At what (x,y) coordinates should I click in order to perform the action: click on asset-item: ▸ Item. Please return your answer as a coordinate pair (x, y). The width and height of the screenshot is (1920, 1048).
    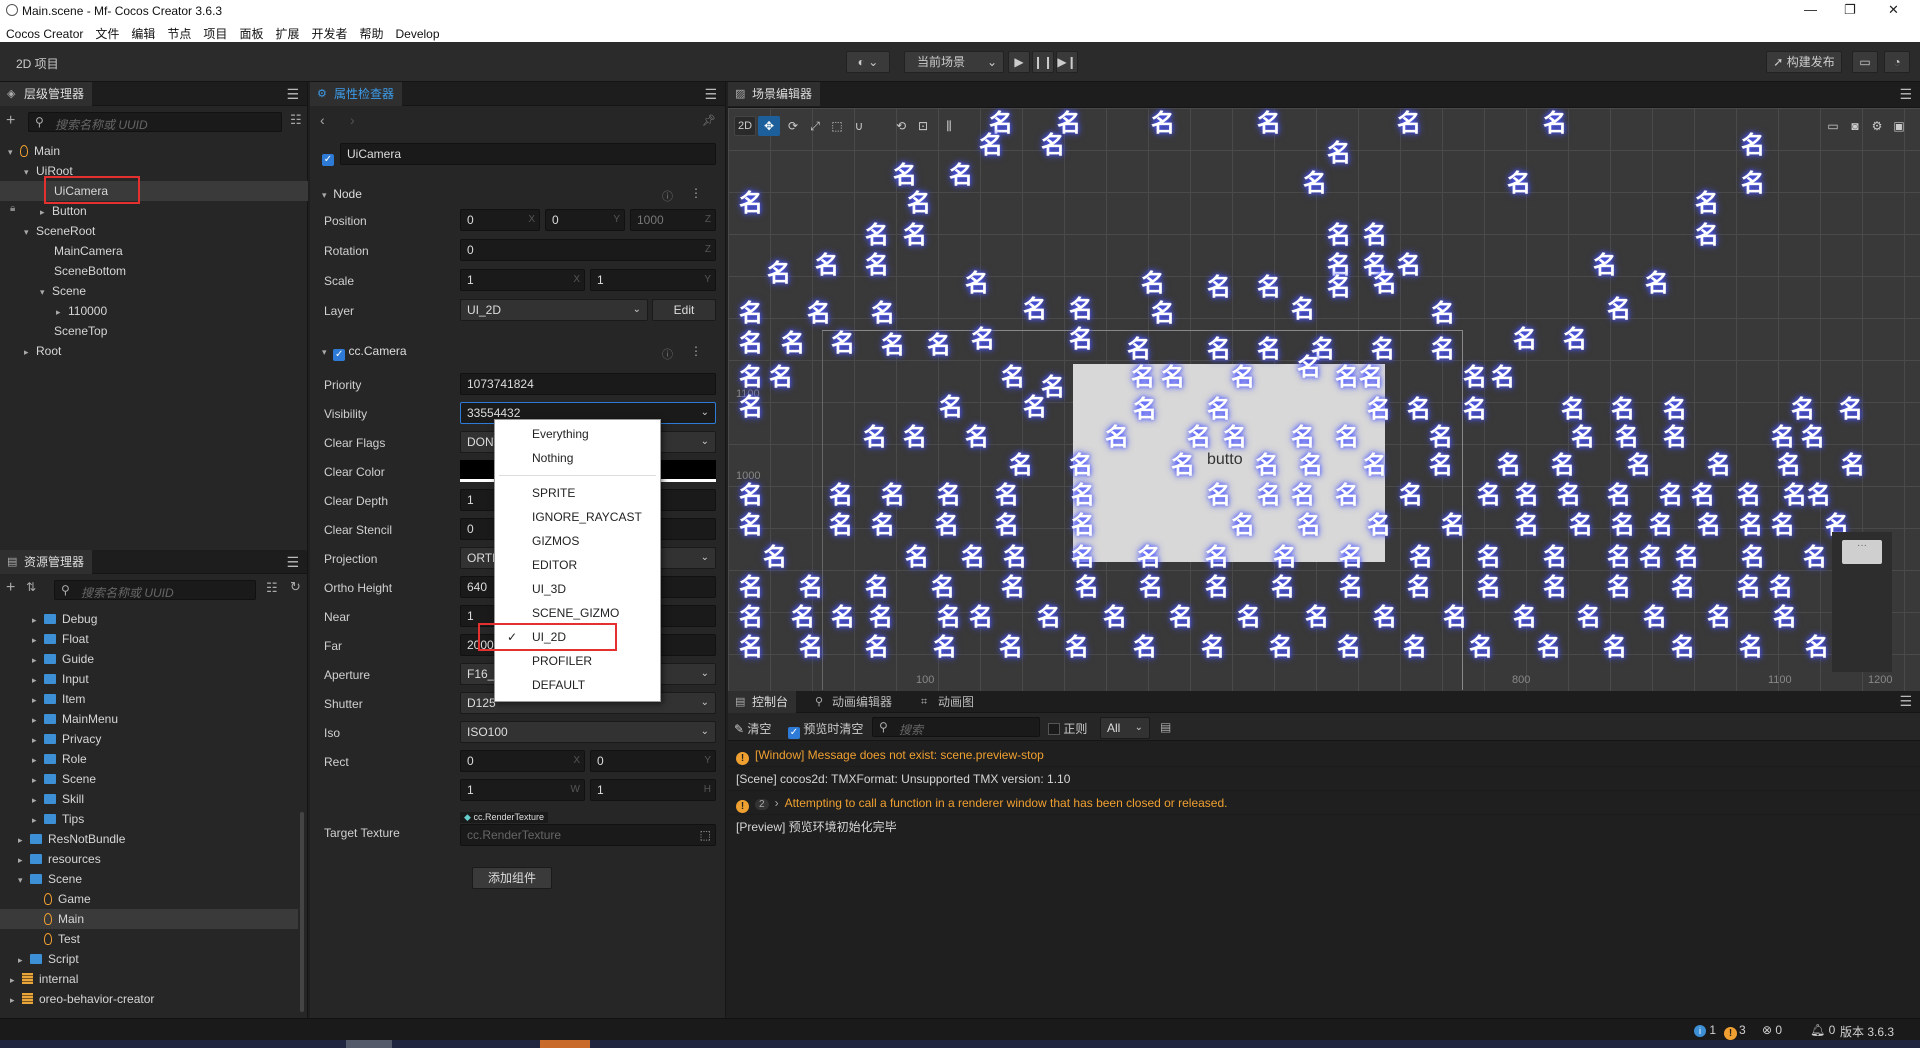
    Looking at the image, I should click on (58, 699).